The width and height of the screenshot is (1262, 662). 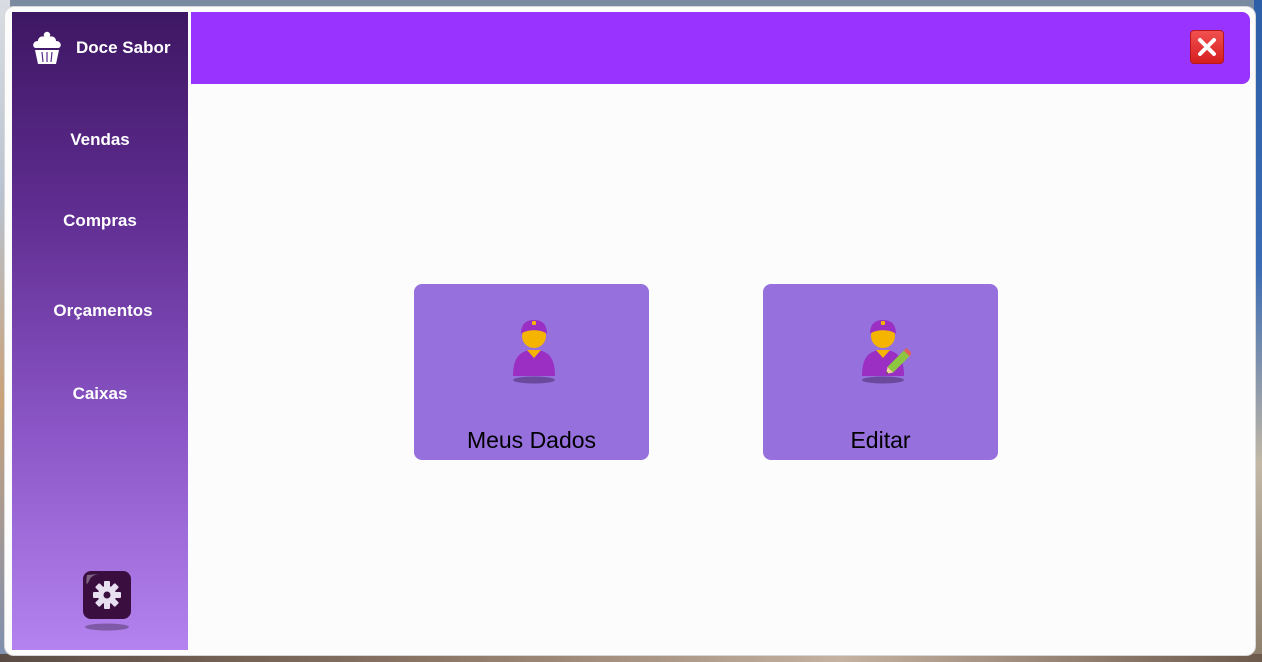 I want to click on app-name: Doce Sabor, so click(x=123, y=47).